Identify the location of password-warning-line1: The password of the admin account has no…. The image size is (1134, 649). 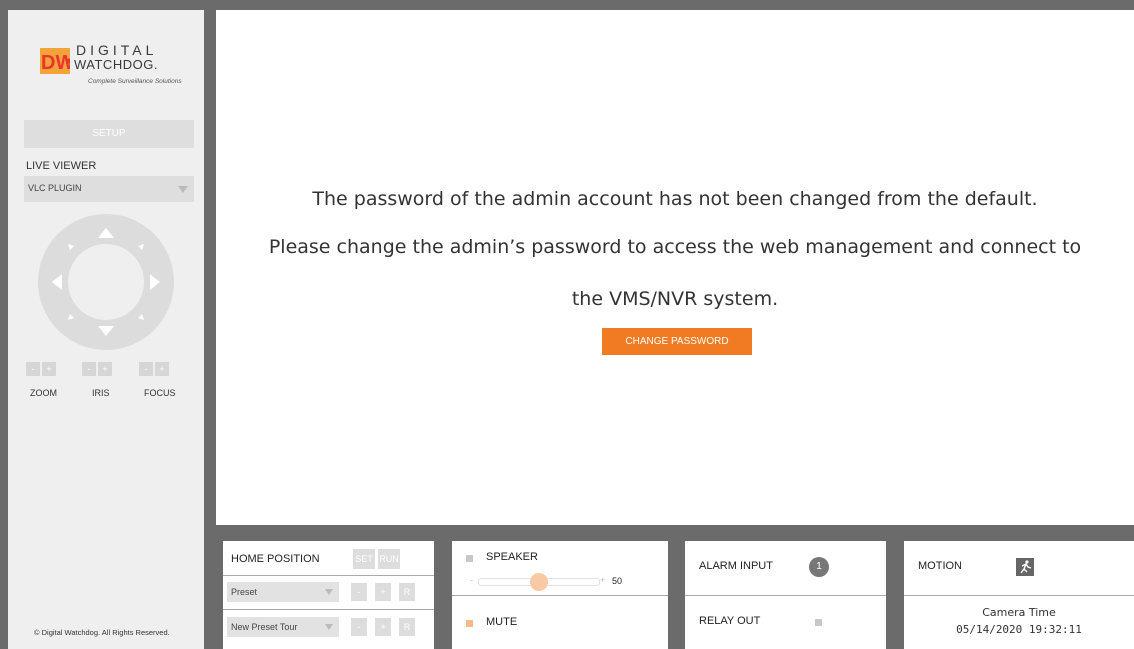
(675, 199).